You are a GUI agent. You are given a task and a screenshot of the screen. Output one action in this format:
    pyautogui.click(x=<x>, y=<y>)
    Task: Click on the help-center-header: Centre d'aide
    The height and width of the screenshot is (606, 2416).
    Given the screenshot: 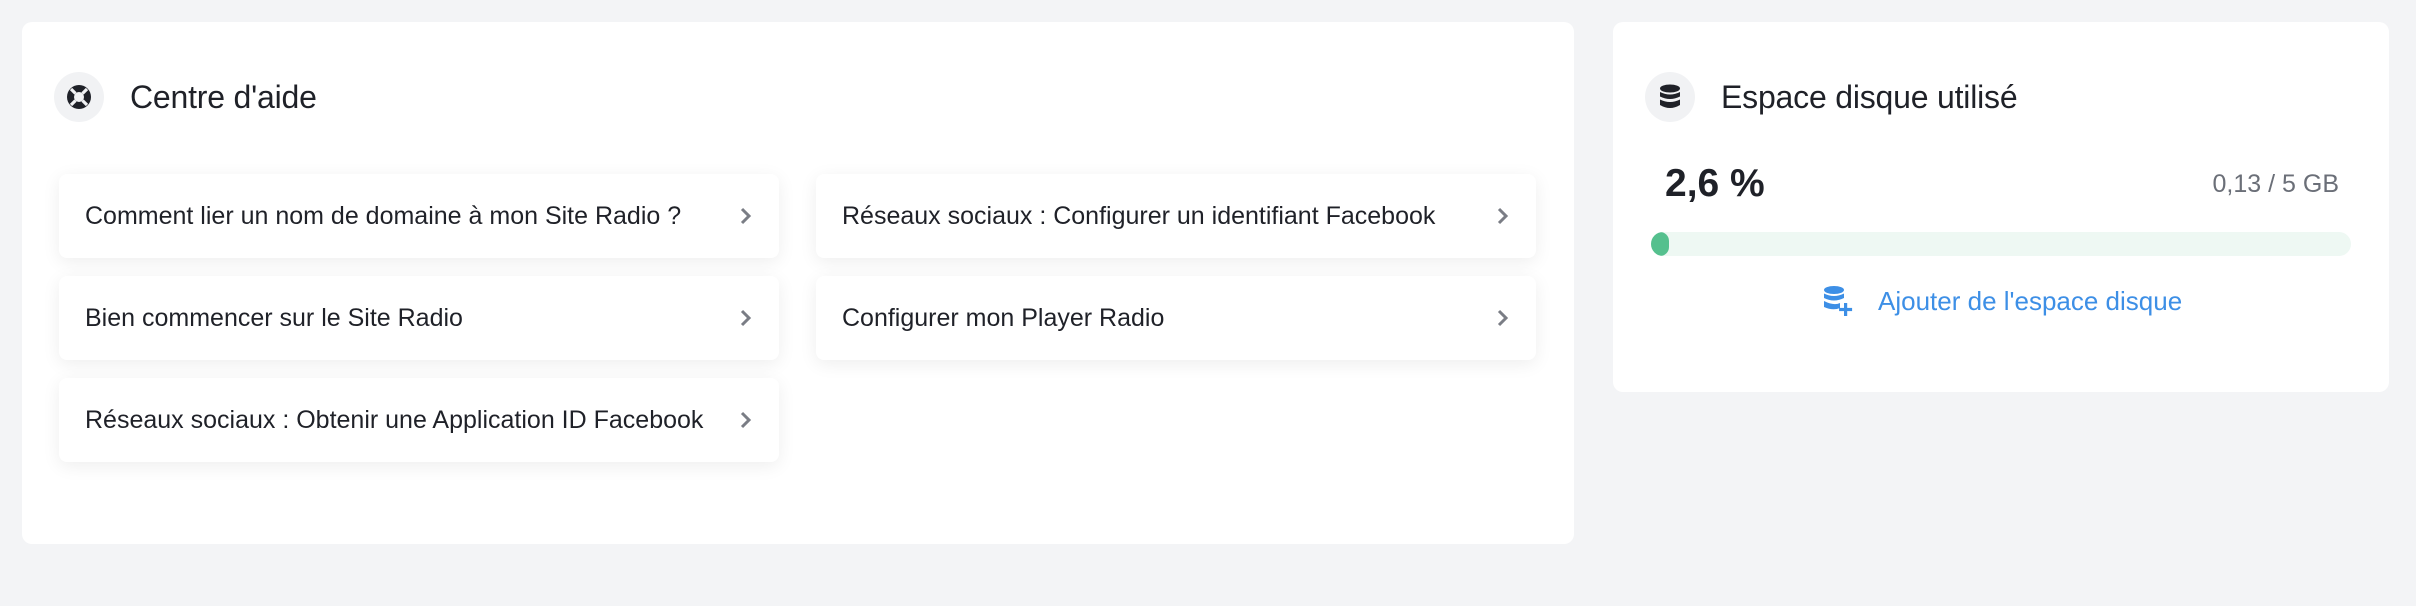 What is the action you would take?
    pyautogui.click(x=185, y=97)
    